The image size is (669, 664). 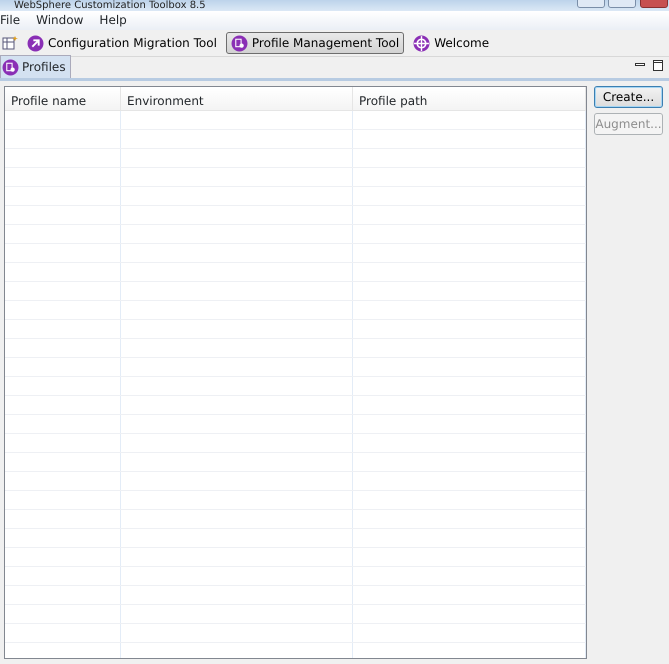 I want to click on menu-item: Help, so click(x=115, y=20).